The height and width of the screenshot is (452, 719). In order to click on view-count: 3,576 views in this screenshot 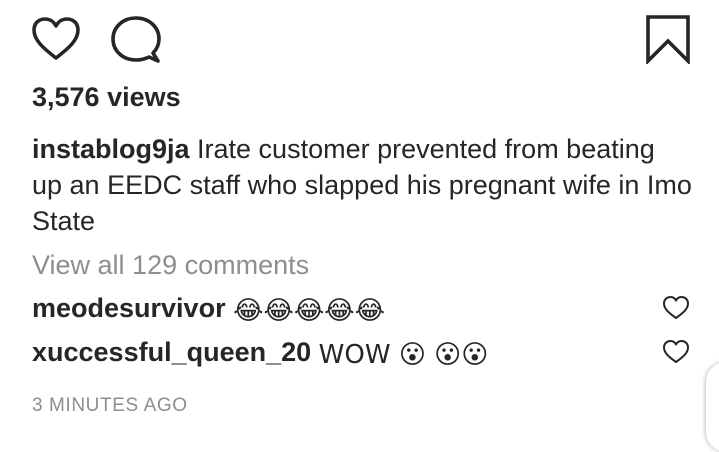, I will do `click(106, 97)`.